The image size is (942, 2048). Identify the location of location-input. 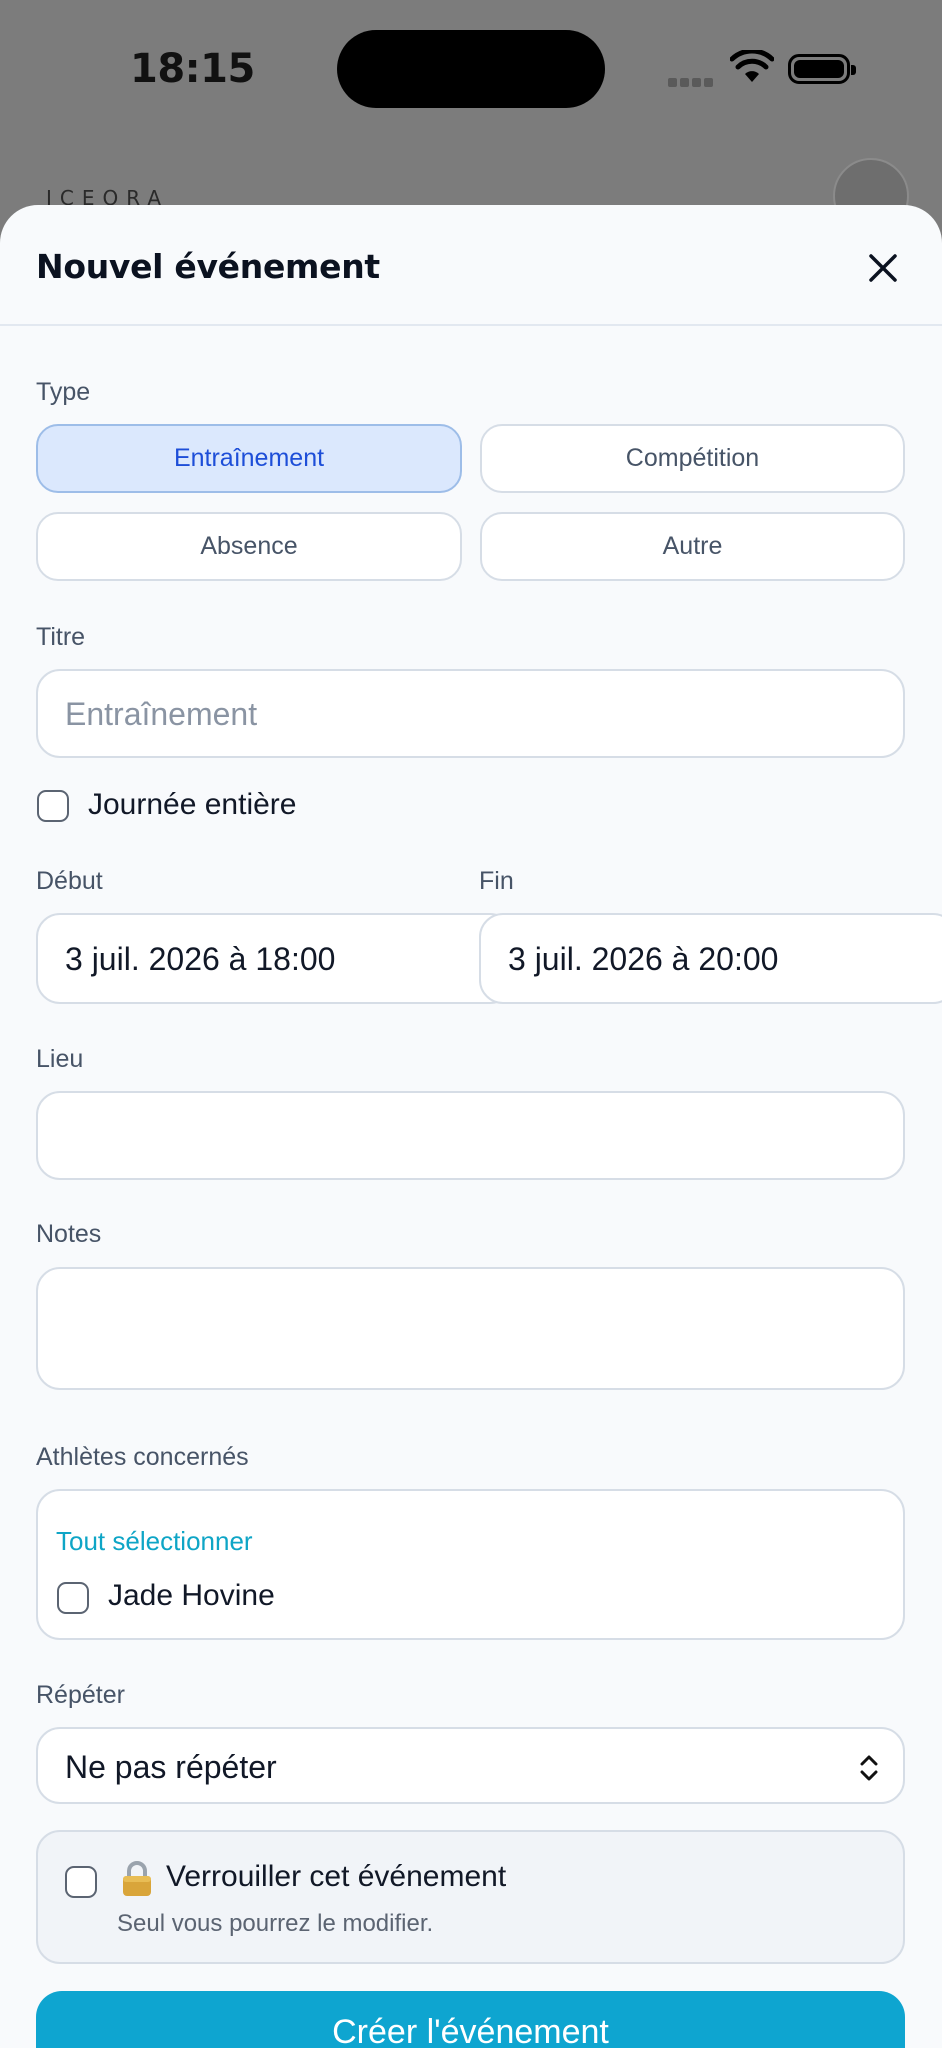
(470, 1135).